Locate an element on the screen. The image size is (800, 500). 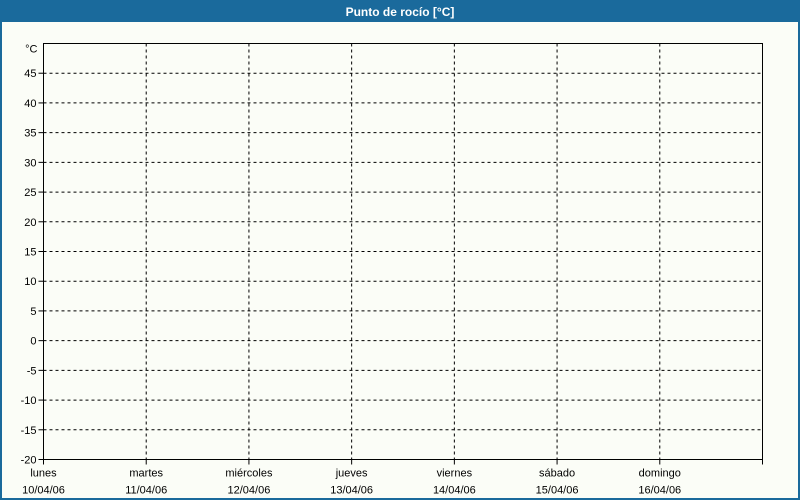
y-tick-label: 35 is located at coordinates (30, 134).